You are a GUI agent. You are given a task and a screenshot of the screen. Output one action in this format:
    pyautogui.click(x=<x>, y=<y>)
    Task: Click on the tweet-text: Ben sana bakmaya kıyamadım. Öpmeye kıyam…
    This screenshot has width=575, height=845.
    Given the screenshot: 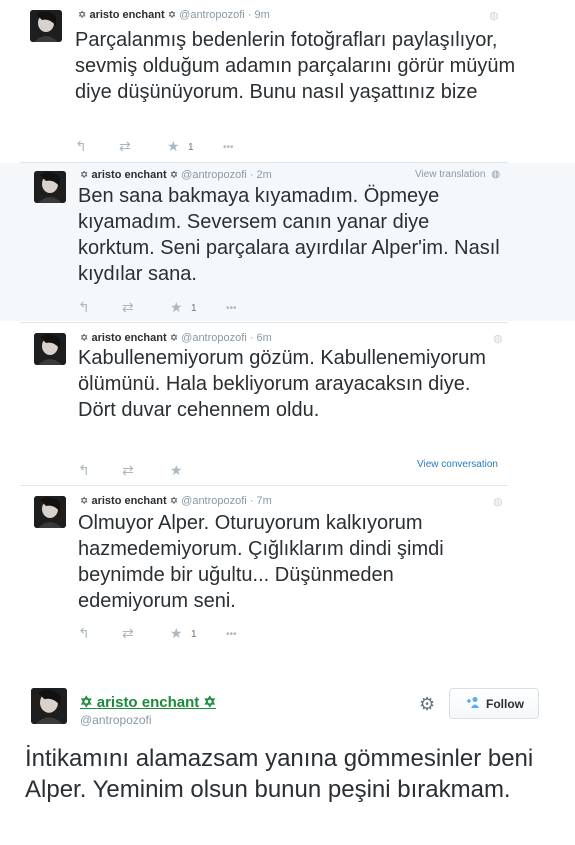 What is the action you would take?
    pyautogui.click(x=289, y=235)
    